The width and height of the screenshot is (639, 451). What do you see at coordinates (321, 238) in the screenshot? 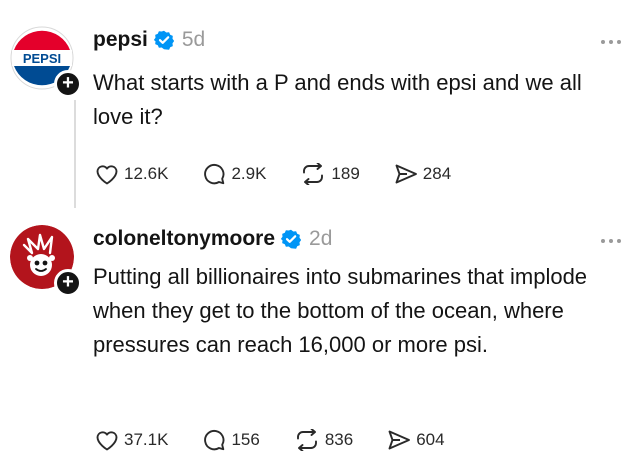
I see `post-age: 2d` at bounding box center [321, 238].